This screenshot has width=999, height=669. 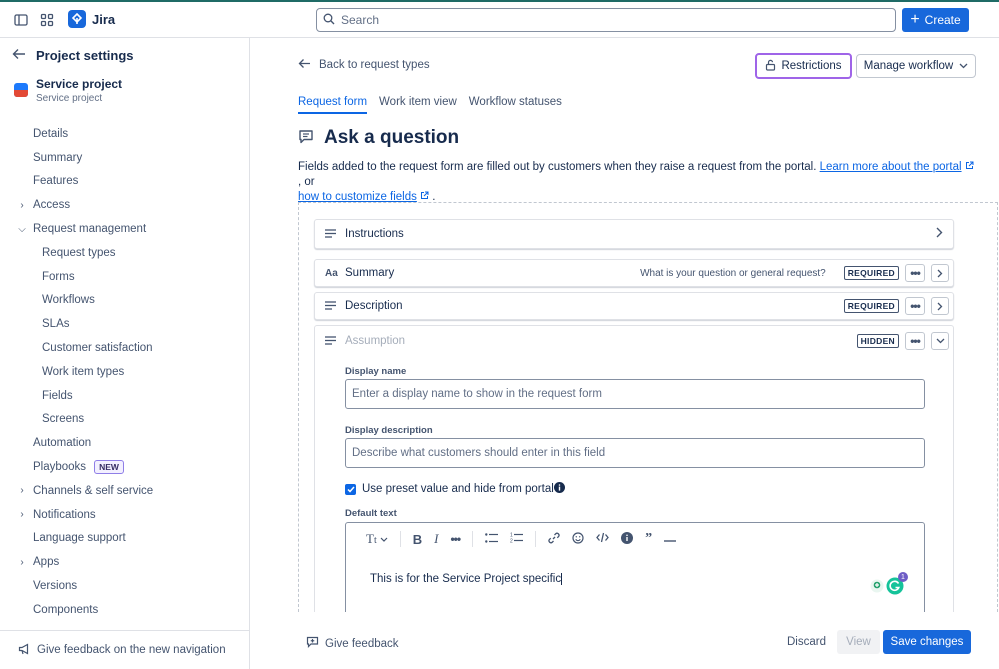 What do you see at coordinates (124, 158) in the screenshot?
I see `sidebar-item-summary: Summary` at bounding box center [124, 158].